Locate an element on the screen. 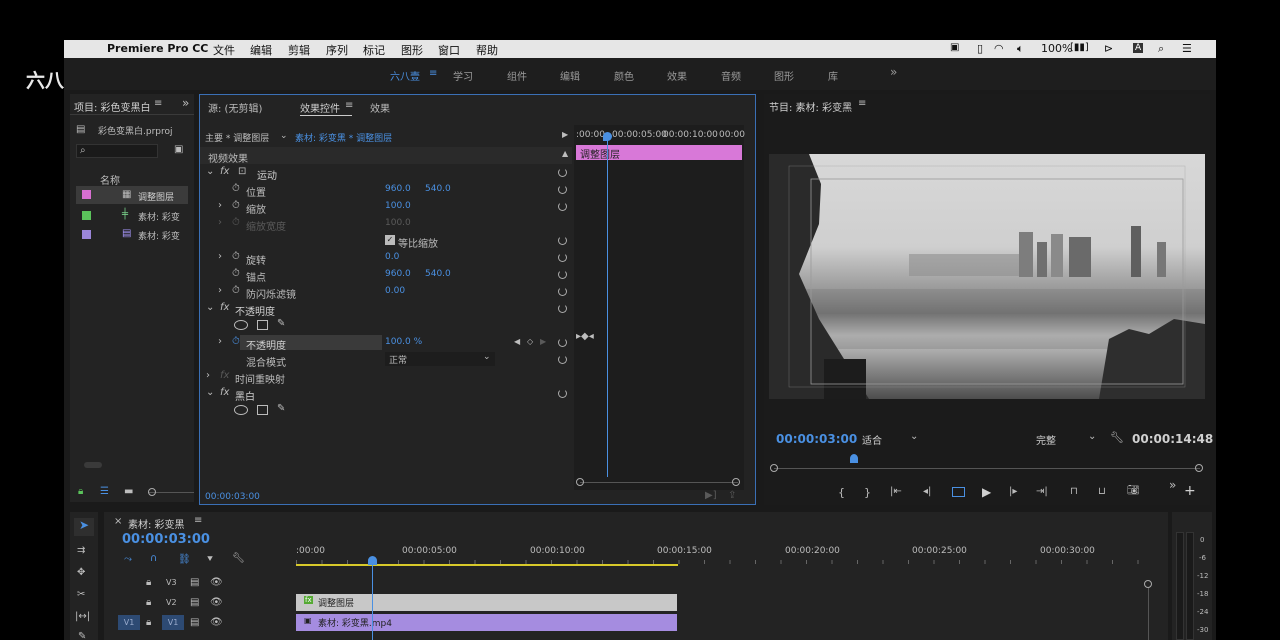  workspace-libraries: 库 is located at coordinates (833, 75).